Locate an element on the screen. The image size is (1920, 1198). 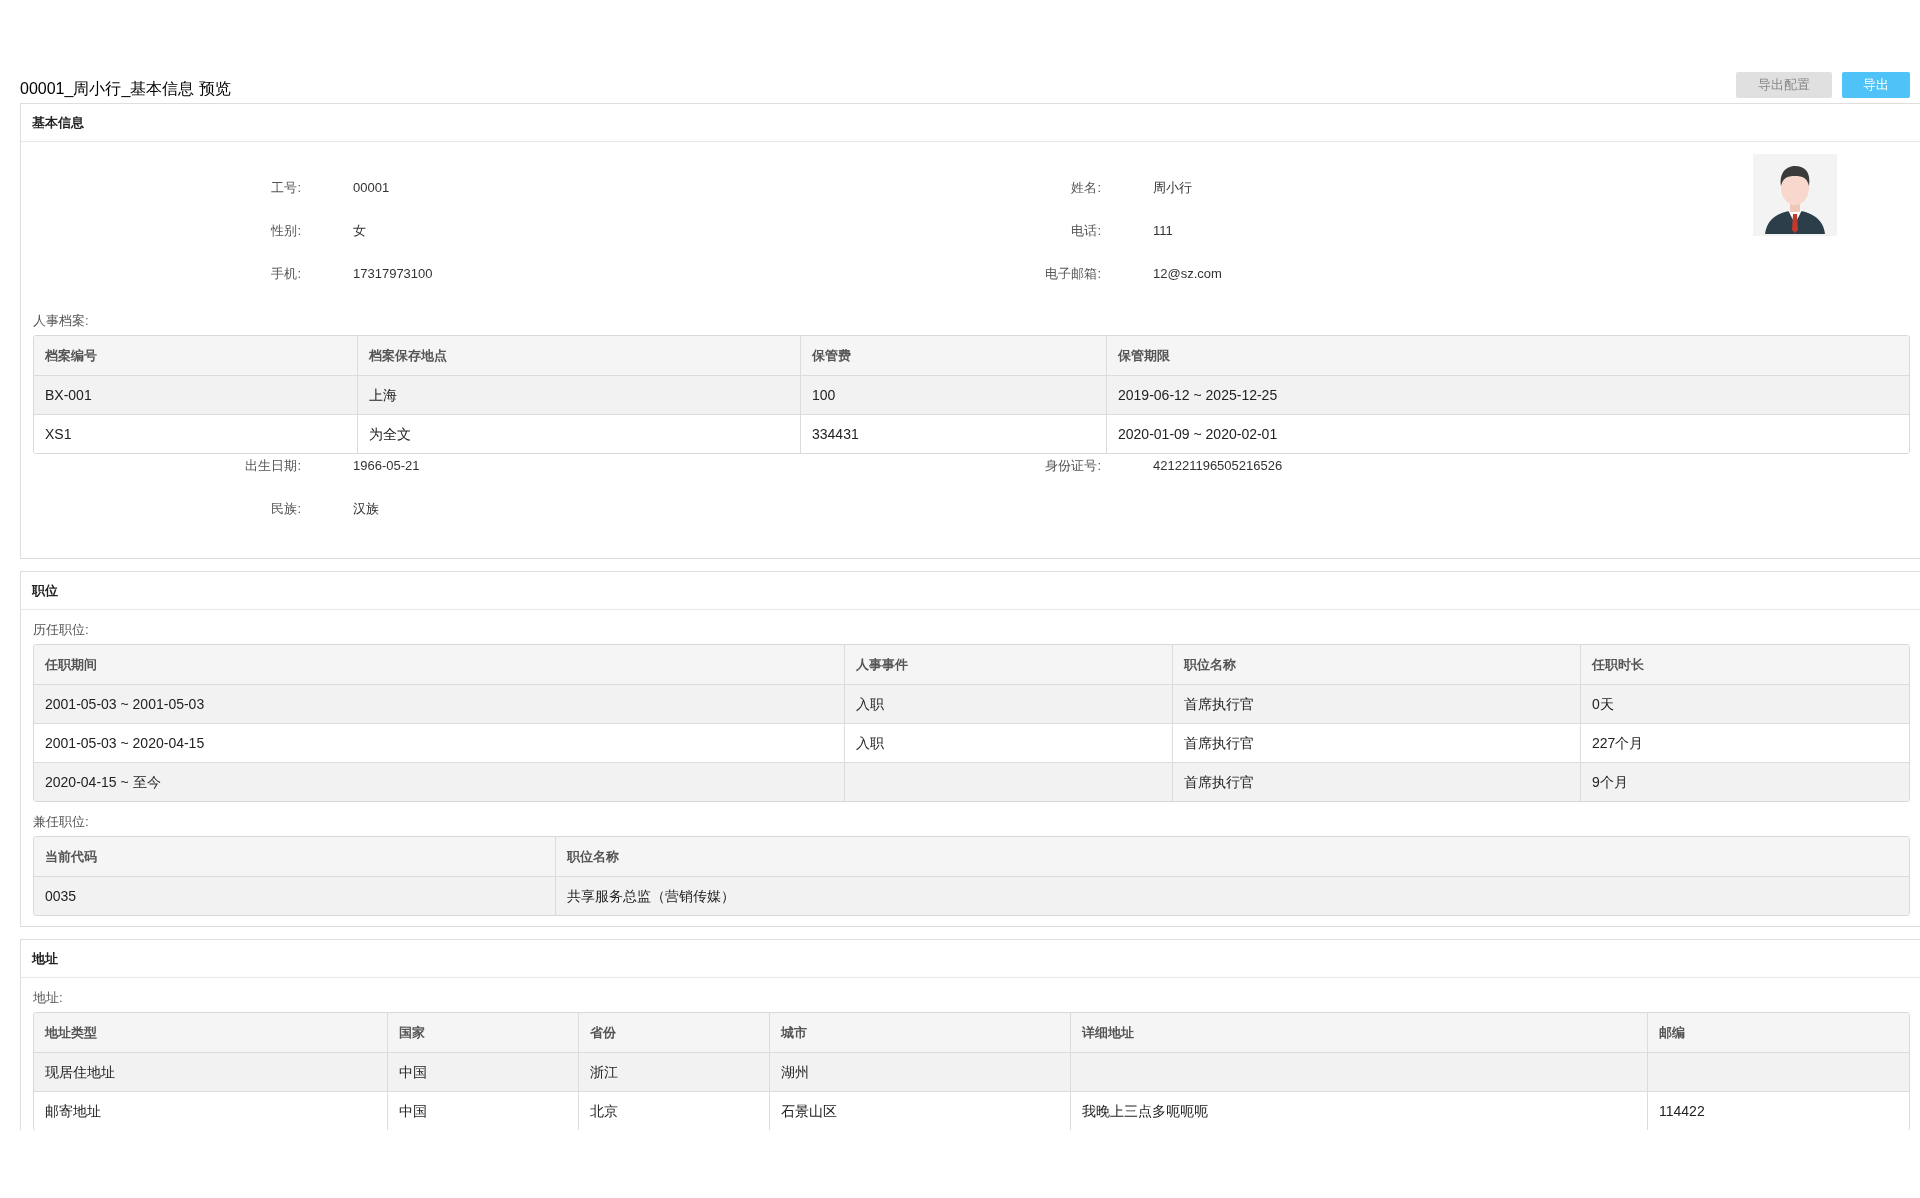
table-cell-text: BX-001 is located at coordinates (68, 395).